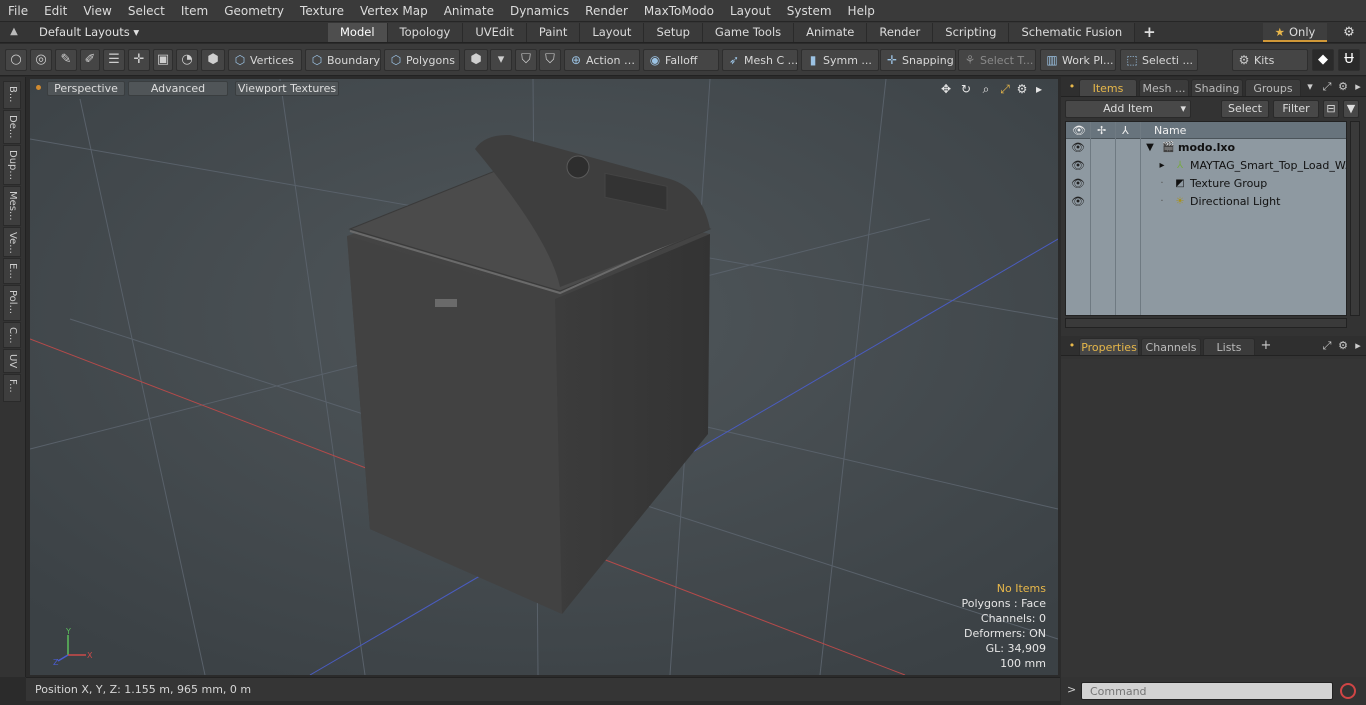 The width and height of the screenshot is (1366, 705). Describe the element at coordinates (194, 11) in the screenshot. I see `menu-item: Item` at that location.